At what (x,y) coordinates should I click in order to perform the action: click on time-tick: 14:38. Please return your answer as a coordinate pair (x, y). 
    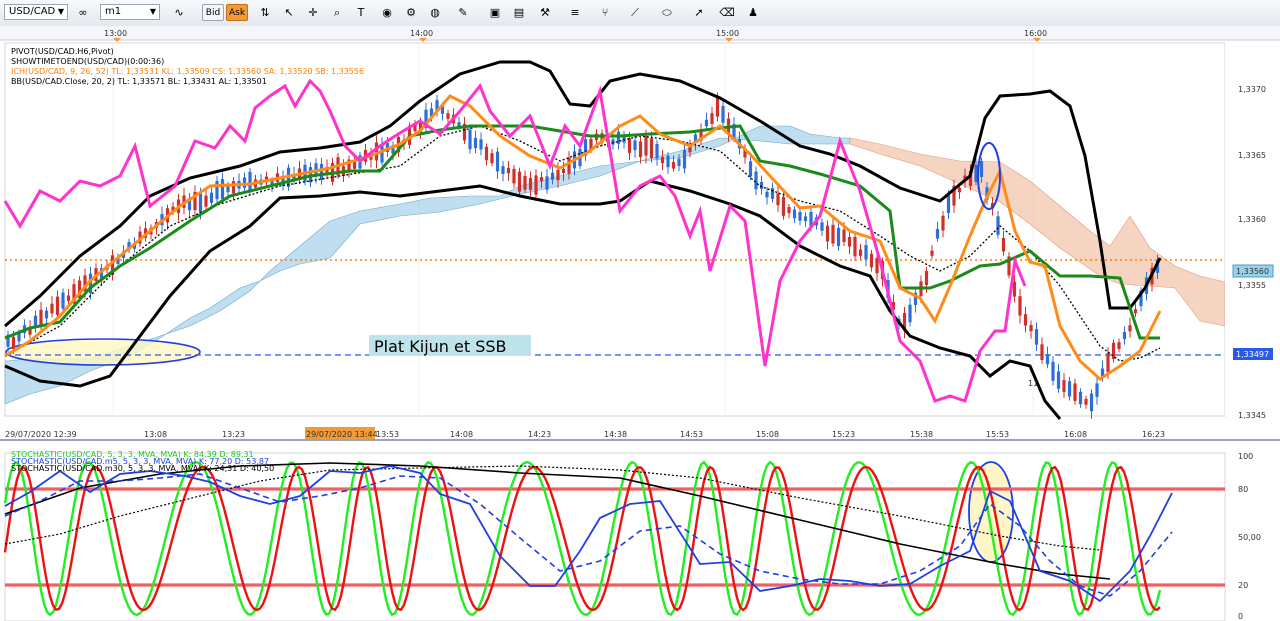
    Looking at the image, I should click on (615, 434).